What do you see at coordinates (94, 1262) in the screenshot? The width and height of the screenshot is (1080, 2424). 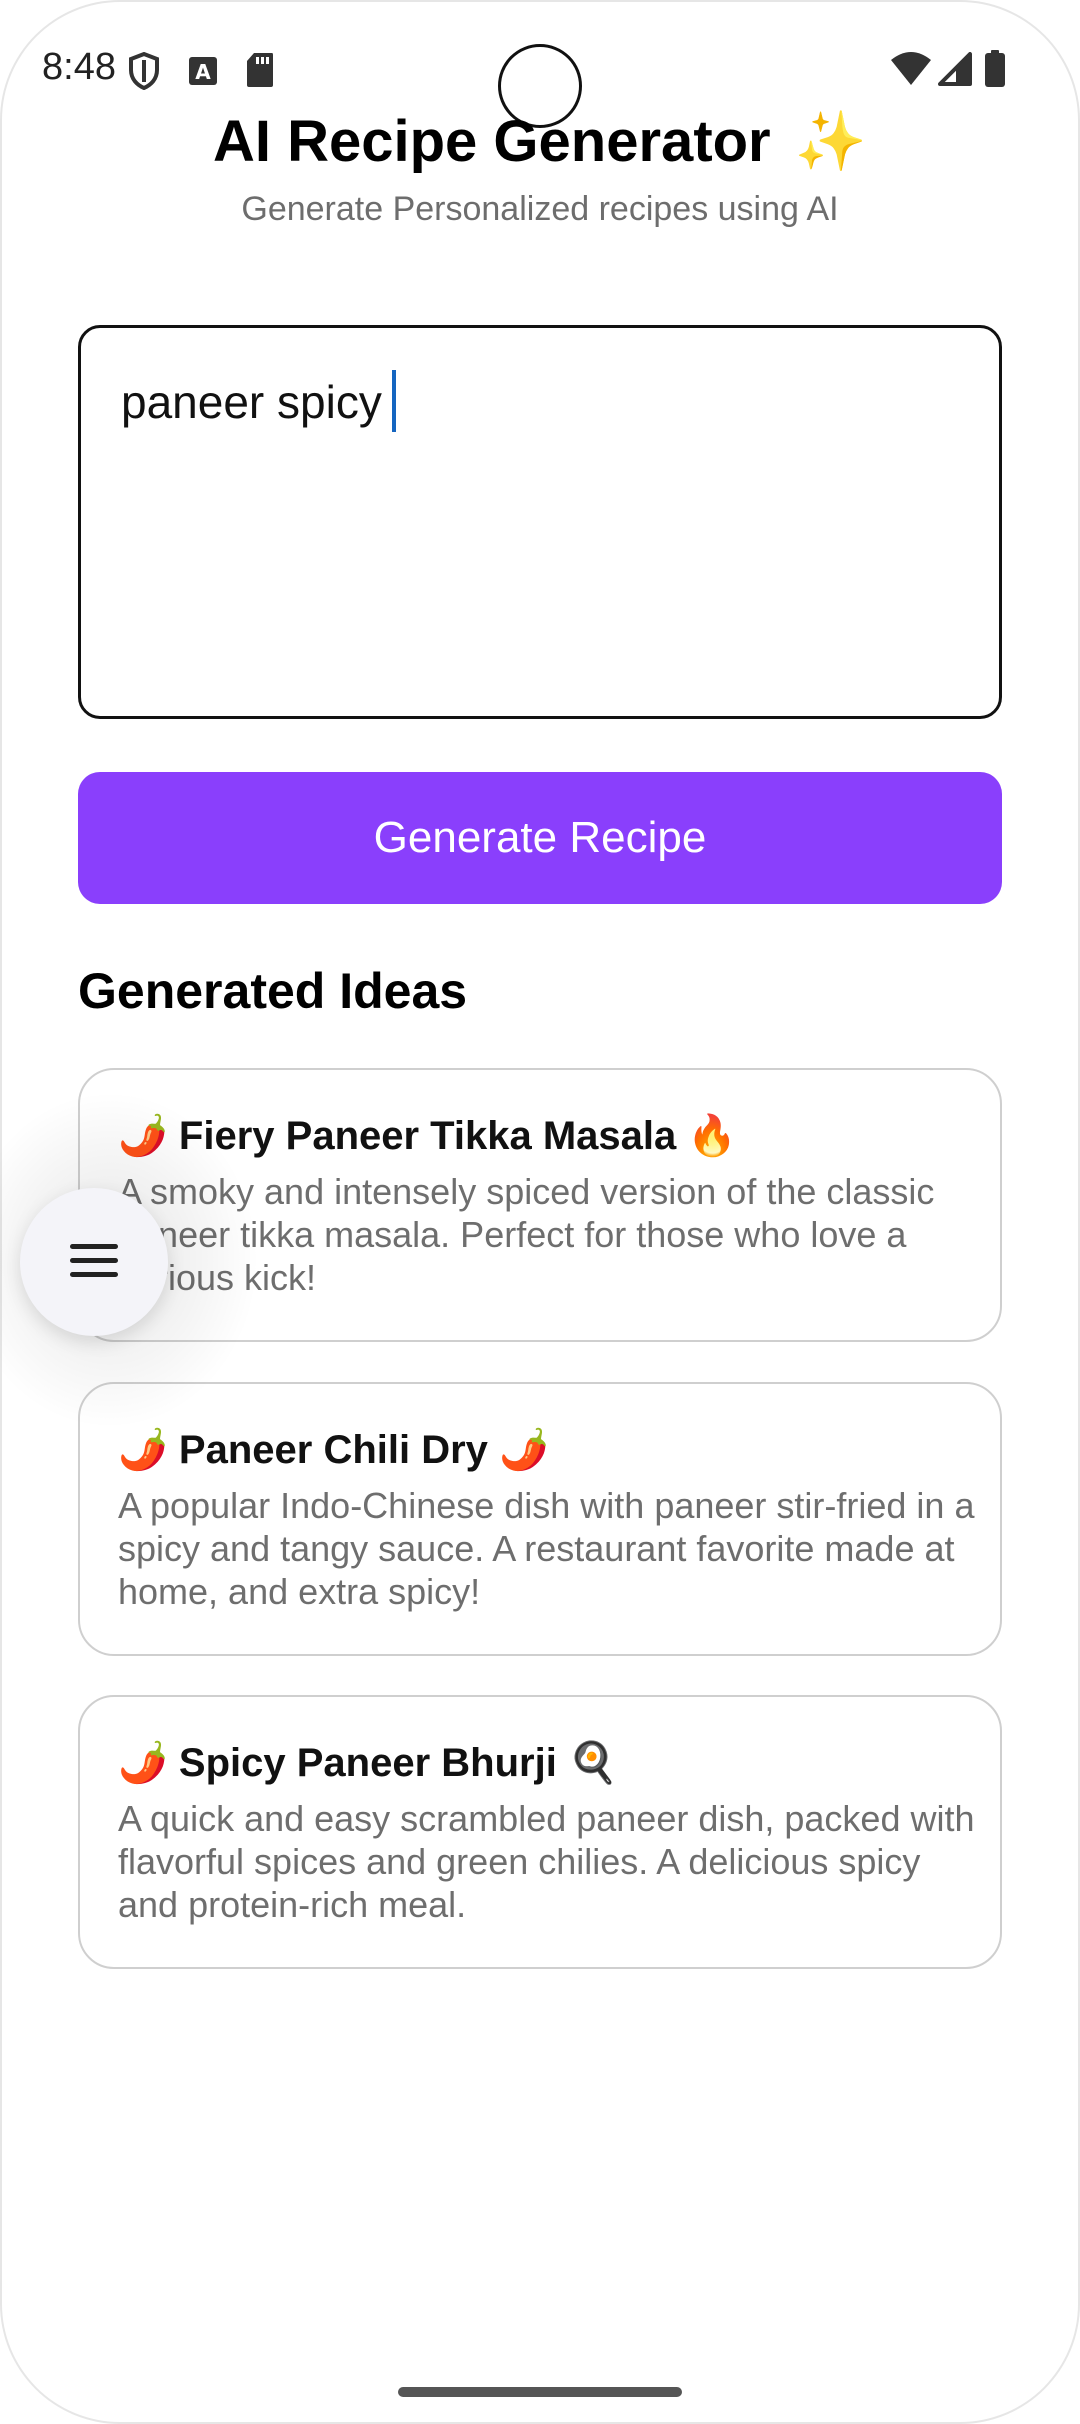 I see `menu-button` at bounding box center [94, 1262].